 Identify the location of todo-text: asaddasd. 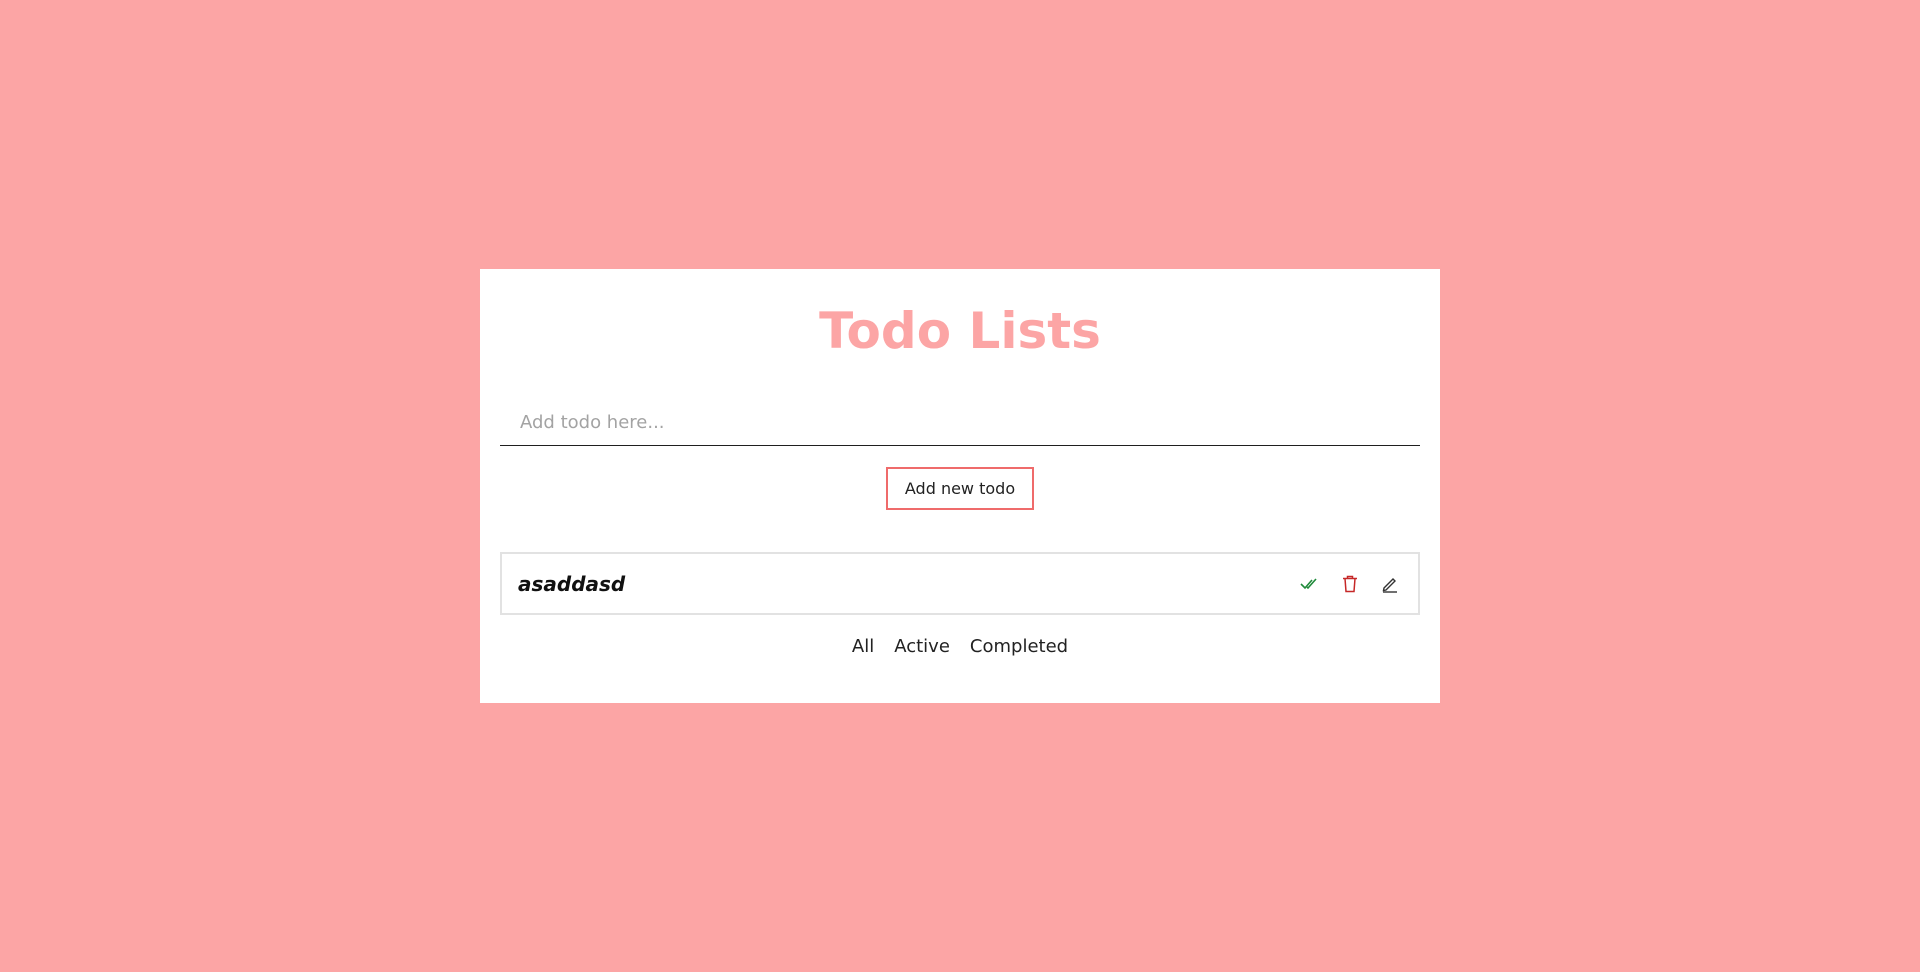
(572, 583).